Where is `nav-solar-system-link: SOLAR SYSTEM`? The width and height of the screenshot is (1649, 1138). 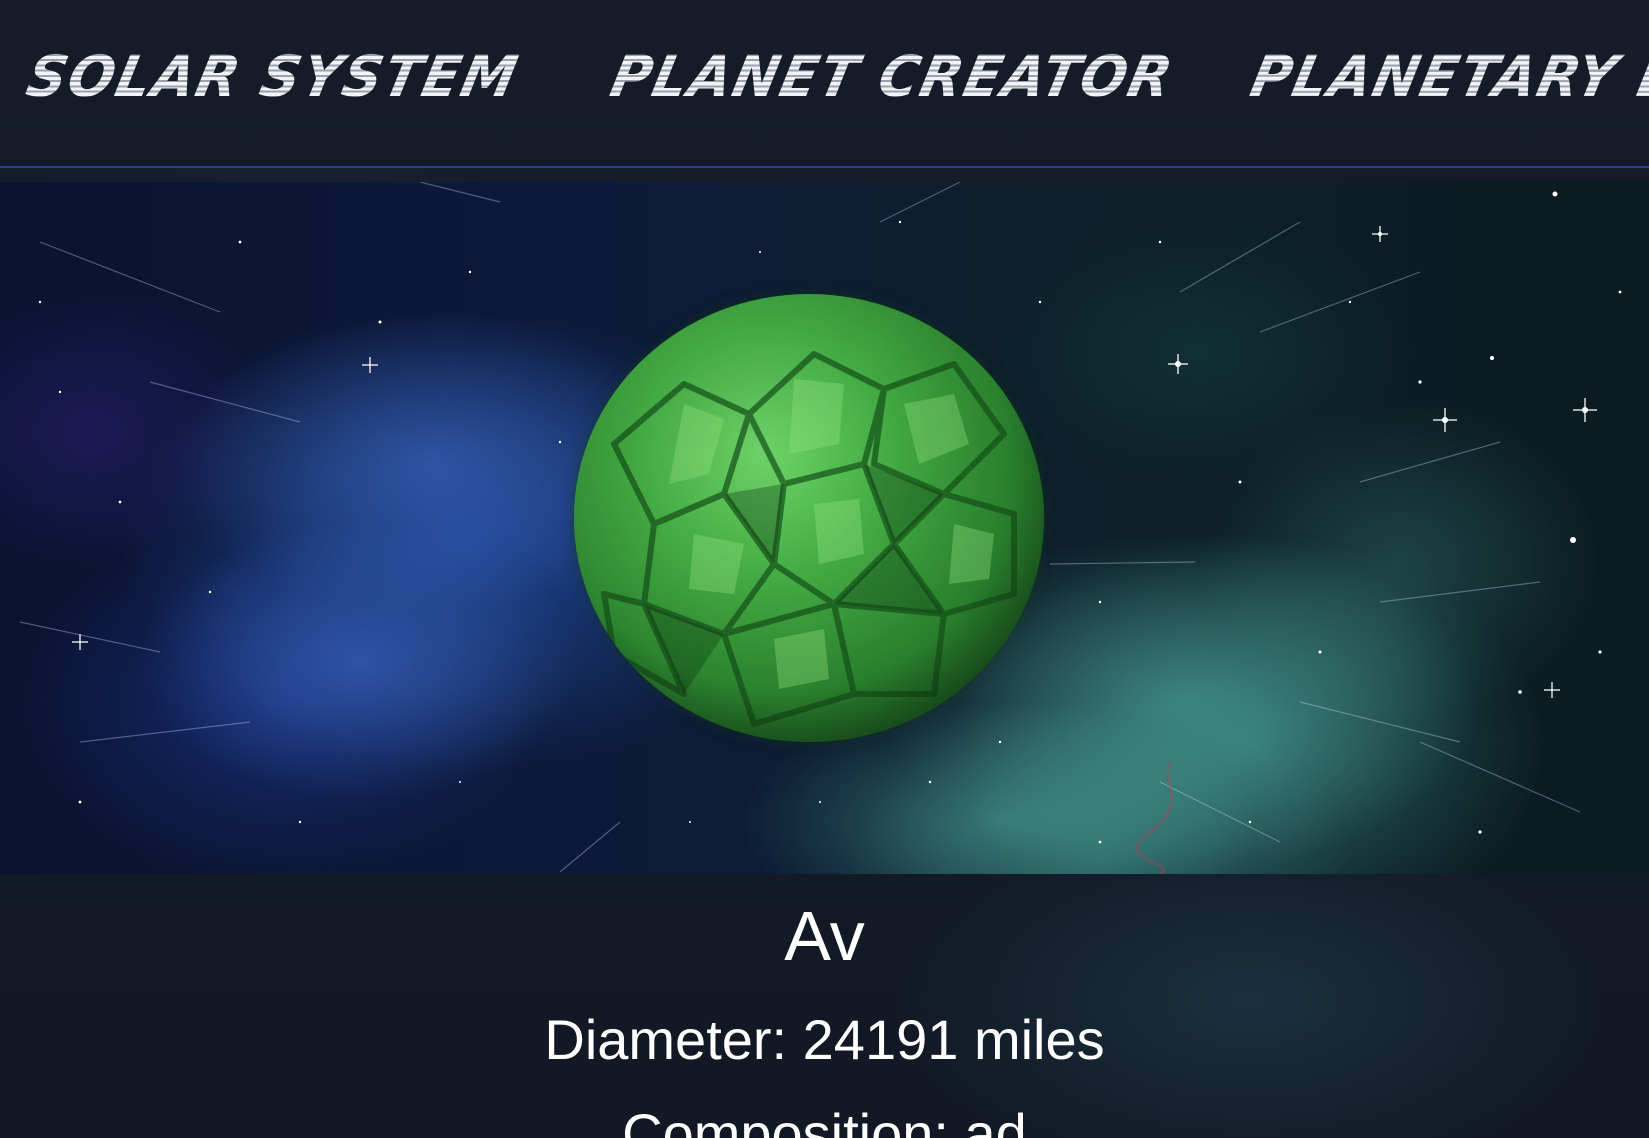 nav-solar-system-link: SOLAR SYSTEM is located at coordinates (272, 77).